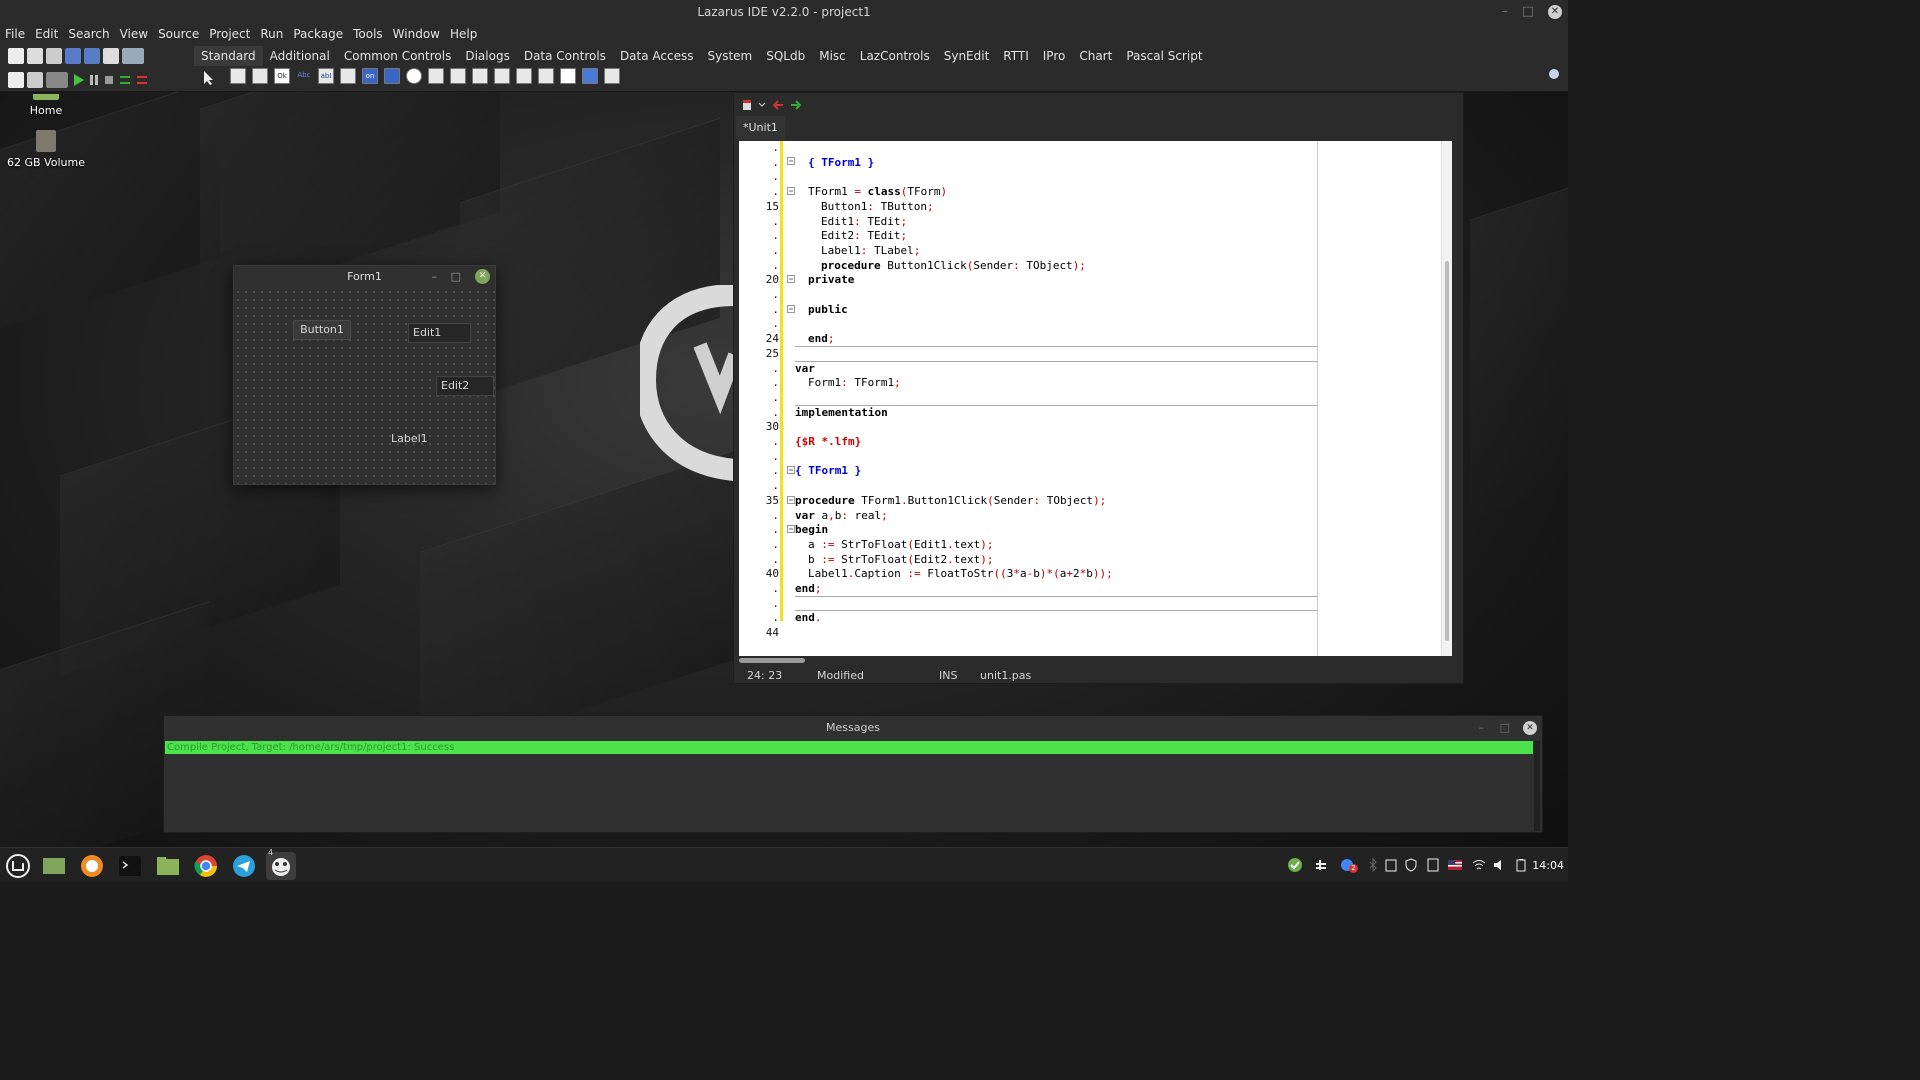 This screenshot has height=1080, width=1920. I want to click on pause-icon, so click(94, 80).